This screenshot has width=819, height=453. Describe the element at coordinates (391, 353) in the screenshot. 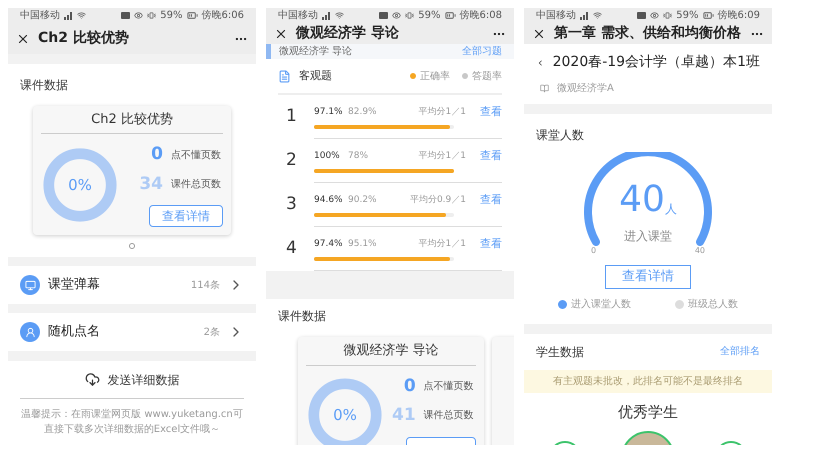

I see `card-title: 微观经济学 导论` at that location.